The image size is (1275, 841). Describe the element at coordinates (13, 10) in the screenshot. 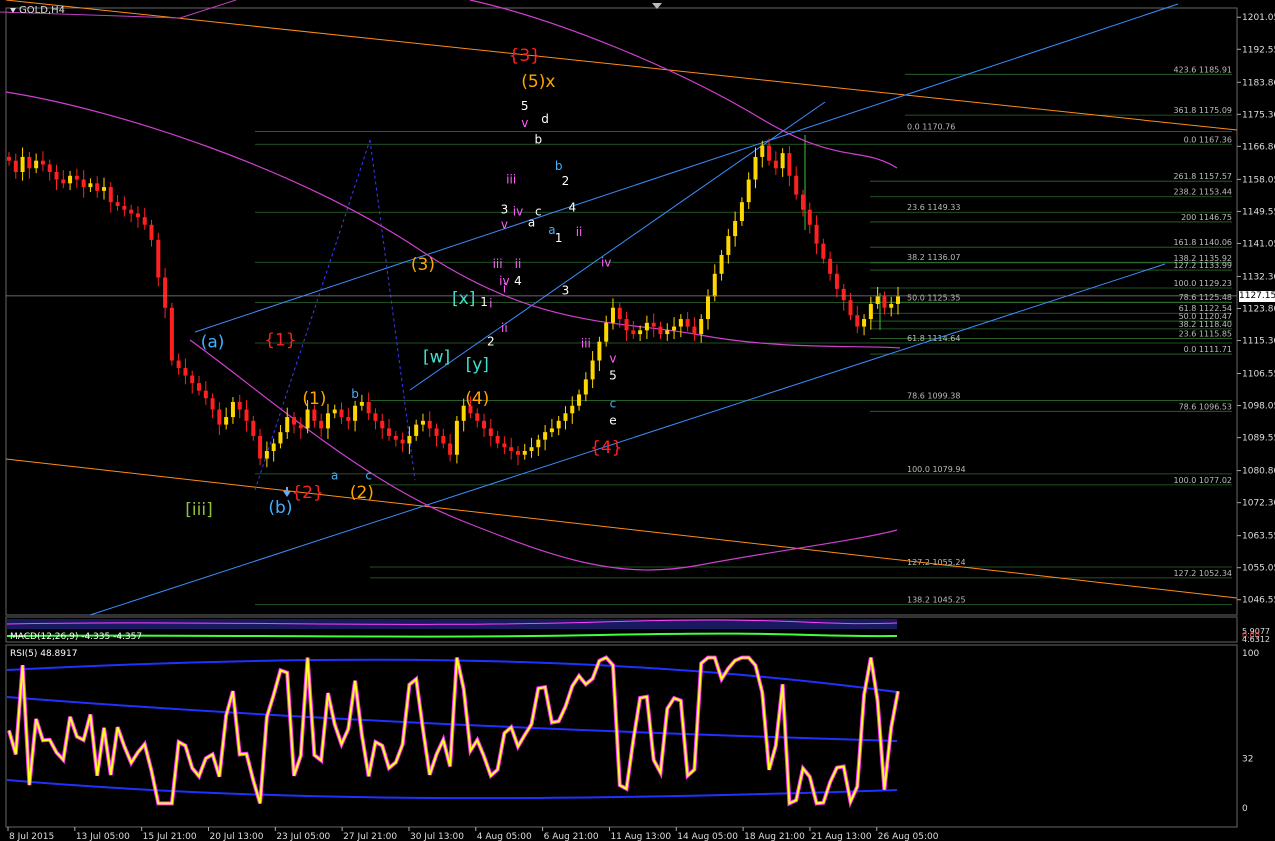

I see `dropdown-arrow-icon` at that location.